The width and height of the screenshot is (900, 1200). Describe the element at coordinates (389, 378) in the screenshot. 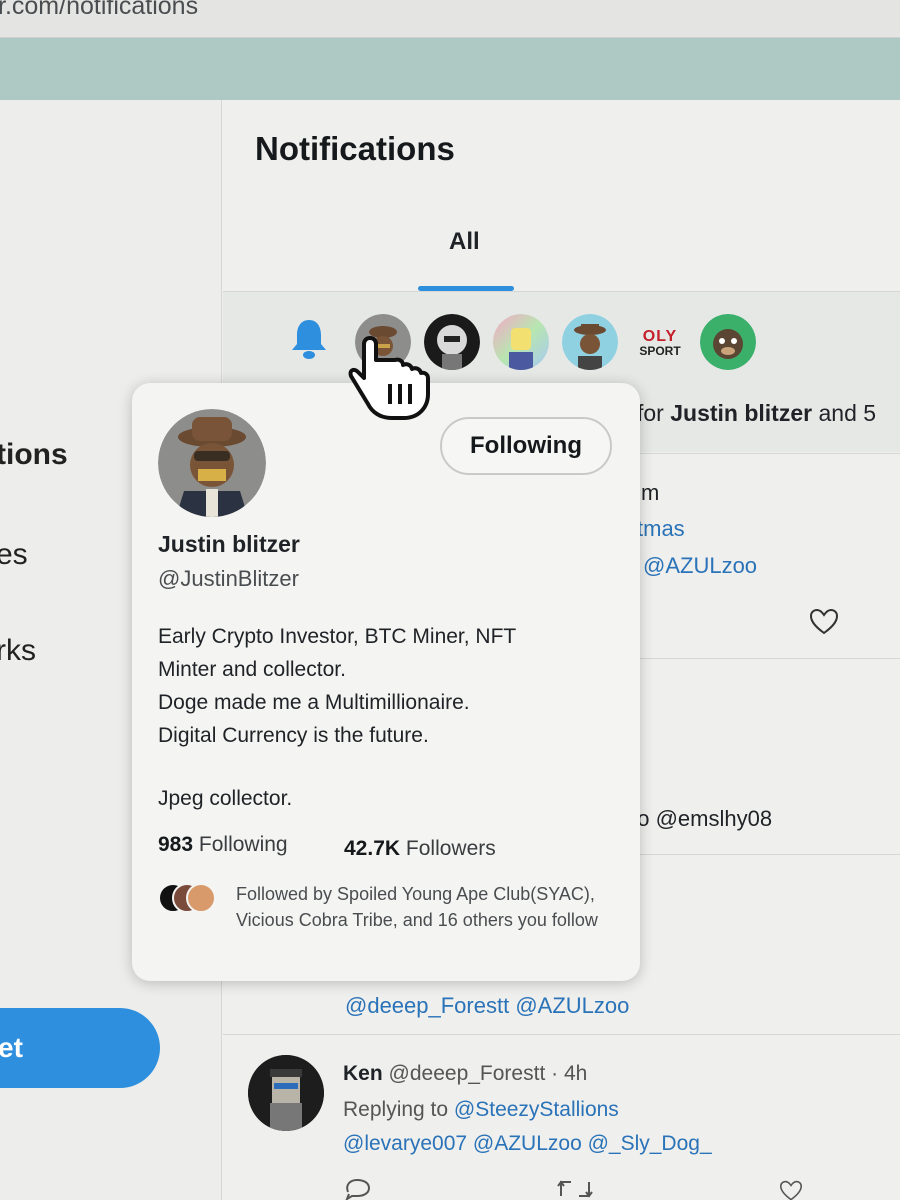

I see `hand-cursor-icon` at that location.